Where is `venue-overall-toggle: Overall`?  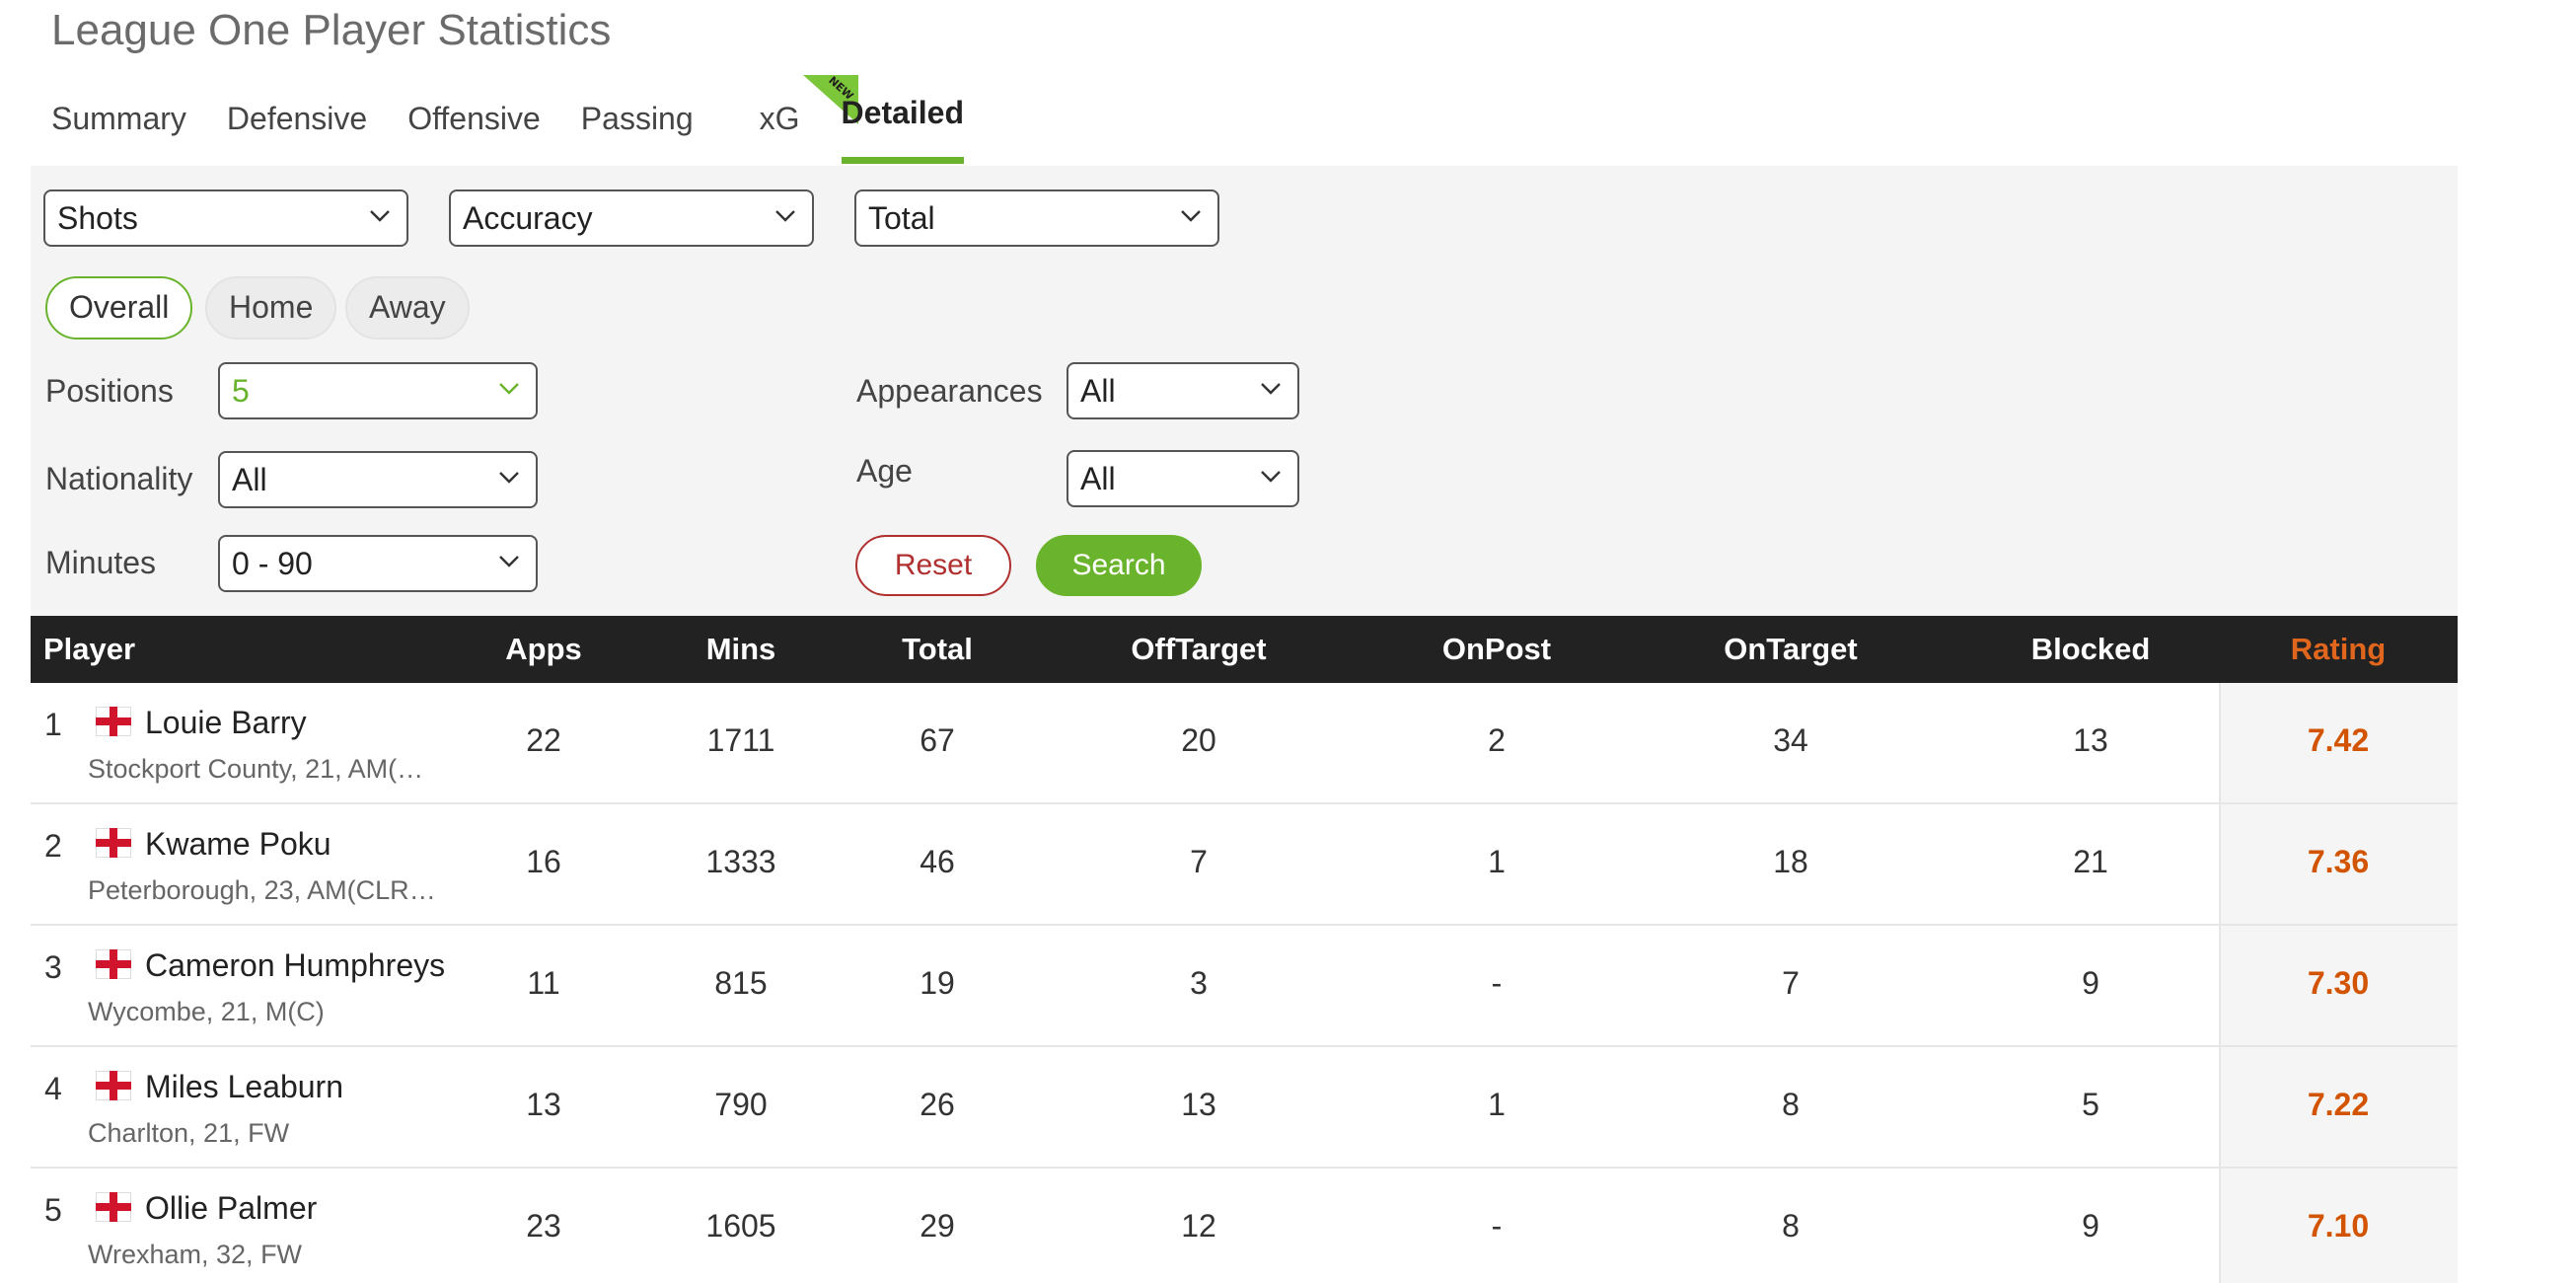
venue-overall-toggle: Overall is located at coordinates (119, 308).